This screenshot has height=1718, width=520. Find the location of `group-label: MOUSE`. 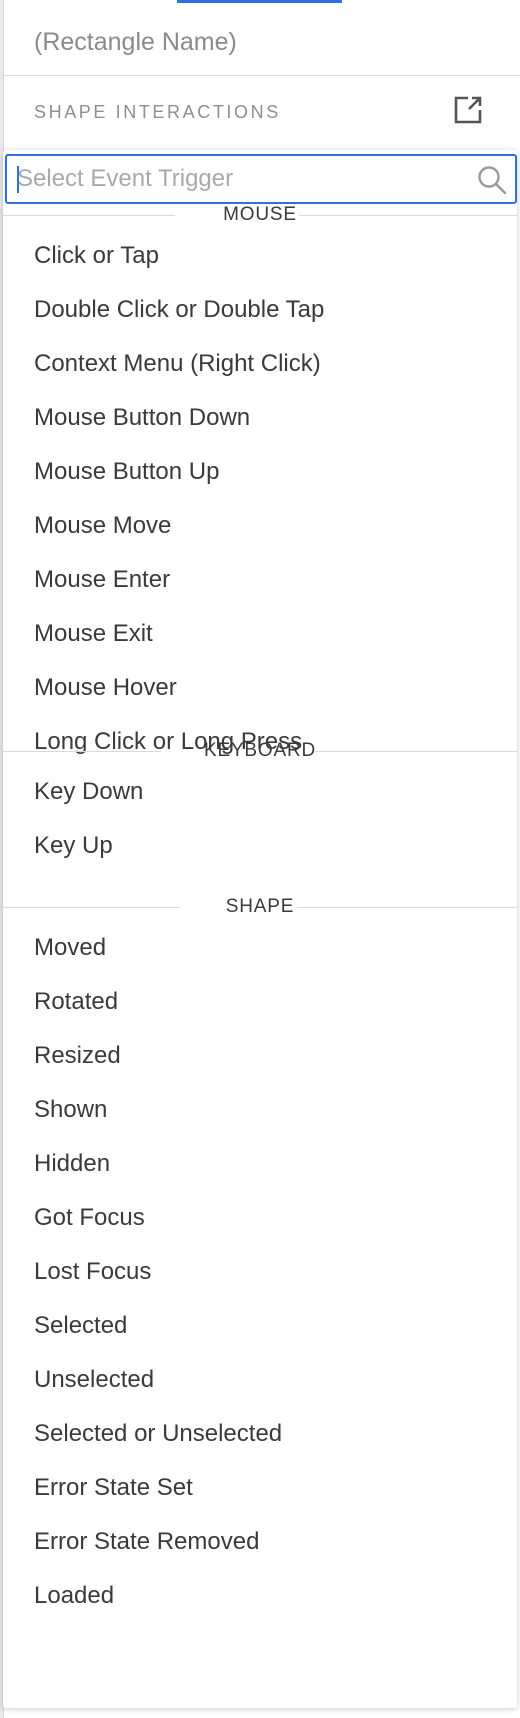

group-label: MOUSE is located at coordinates (260, 214).